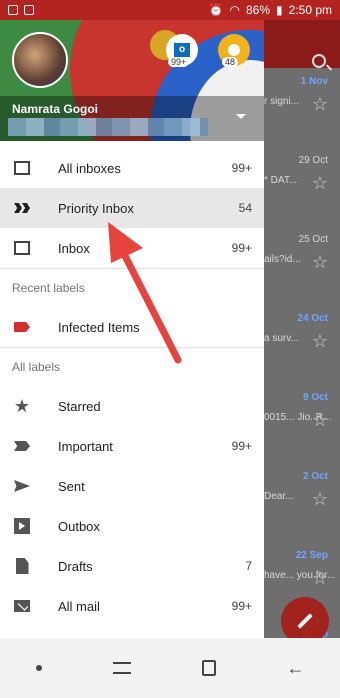  Describe the element at coordinates (22, 566) in the screenshot. I see `draft-icon` at that location.